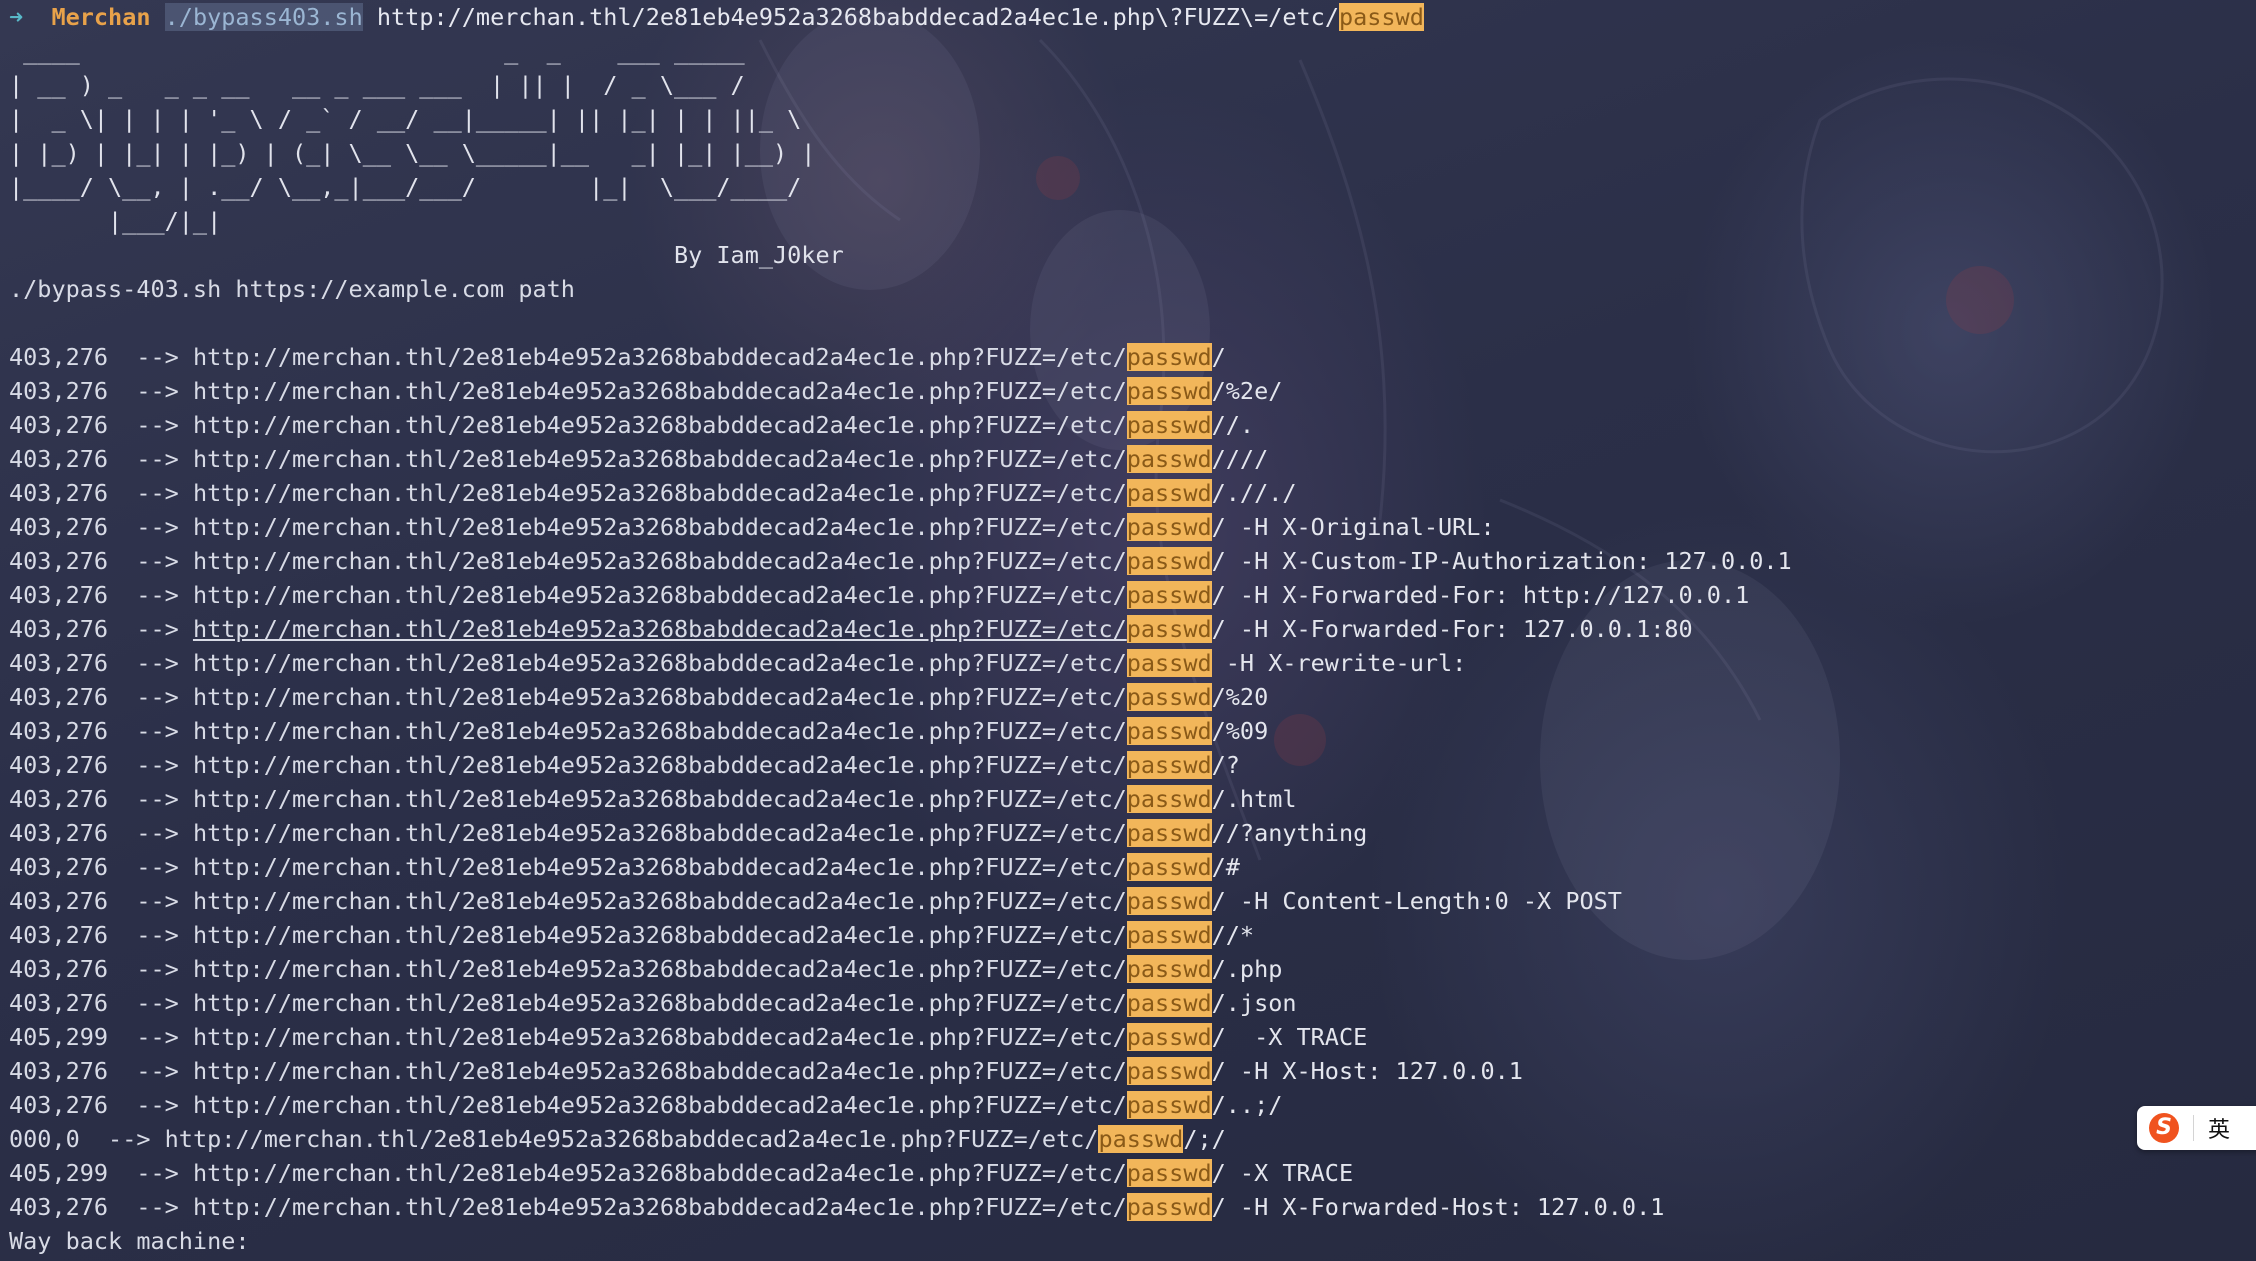 The width and height of the screenshot is (2256, 1261). Describe the element at coordinates (1452, 629) in the screenshot. I see `payload-suffix: / -H X-Forwarded-For: 127.0.0.1:80` at that location.